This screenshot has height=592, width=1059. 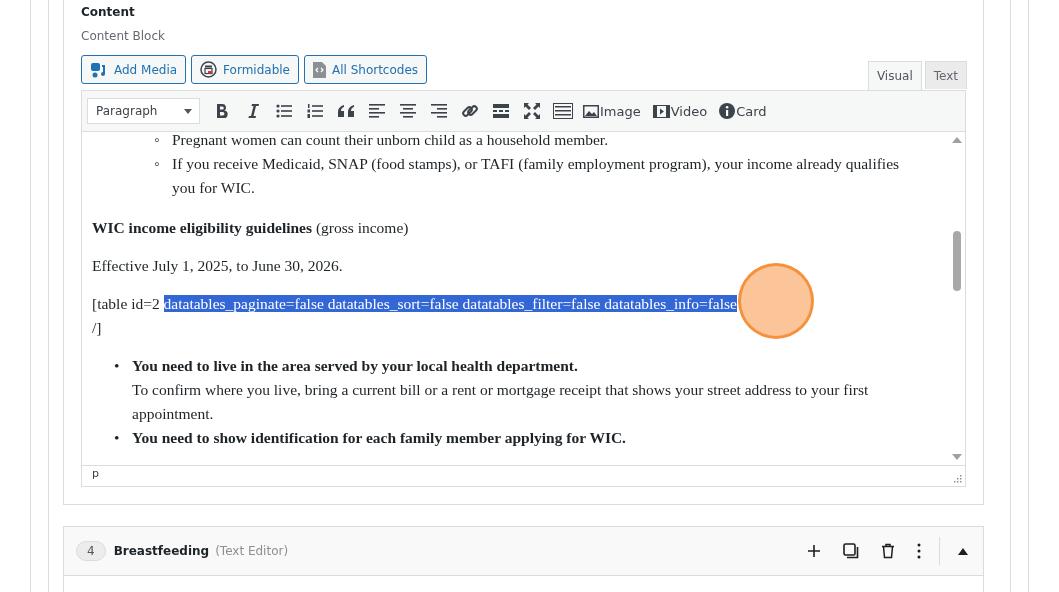 What do you see at coordinates (251, 228) in the screenshot?
I see `paragraph: WIC income eligibility guidelines (gross income)` at bounding box center [251, 228].